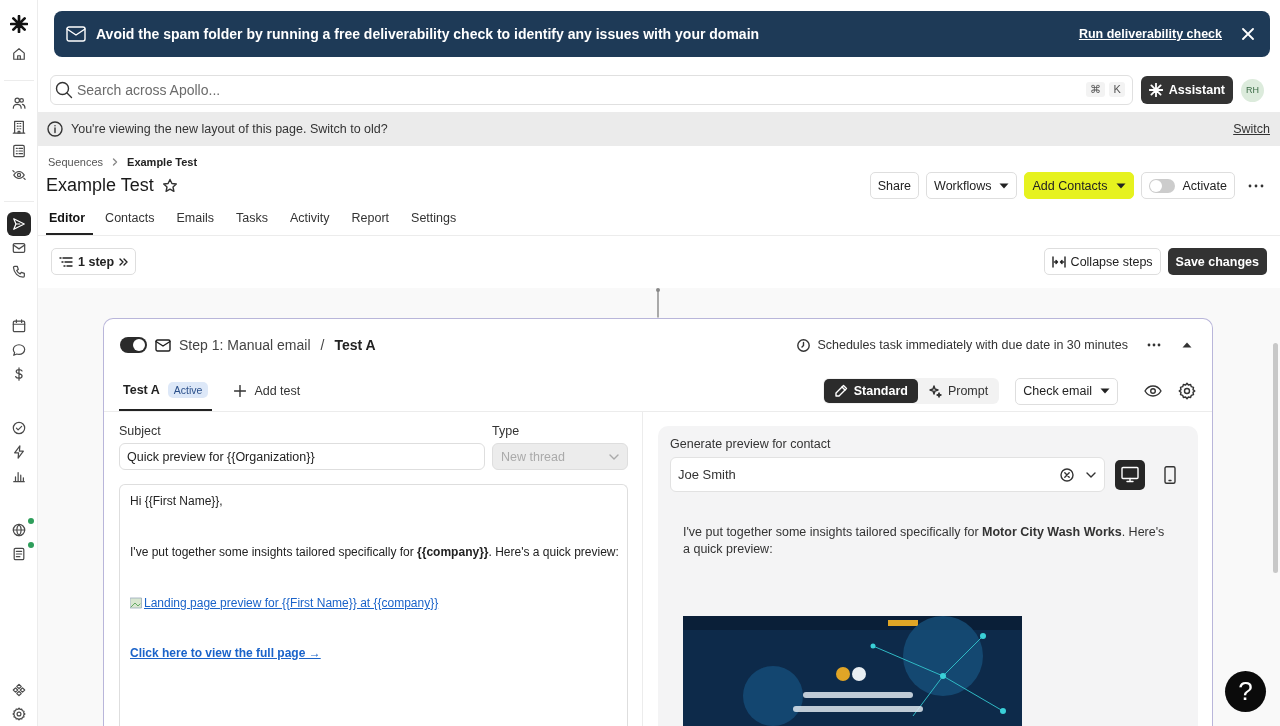  I want to click on status-badge: Active, so click(188, 390).